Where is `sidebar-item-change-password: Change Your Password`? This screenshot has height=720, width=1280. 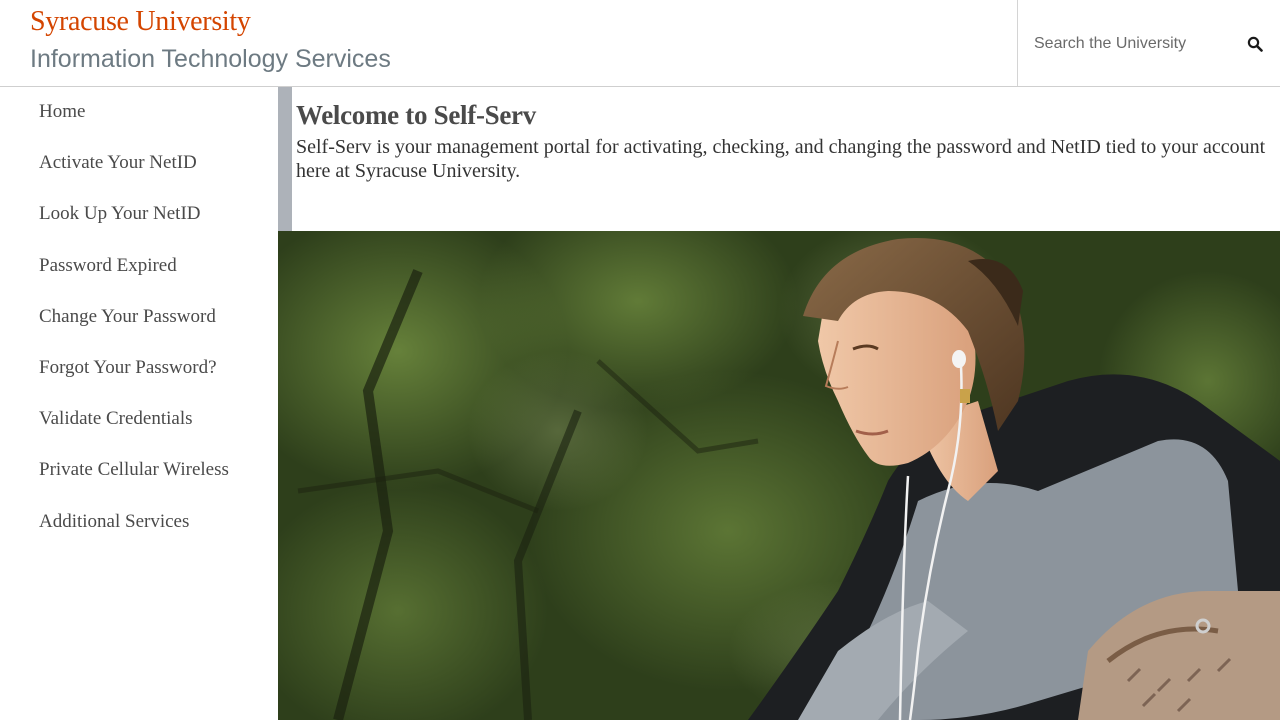
sidebar-item-change-password: Change Your Password is located at coordinates (139, 328).